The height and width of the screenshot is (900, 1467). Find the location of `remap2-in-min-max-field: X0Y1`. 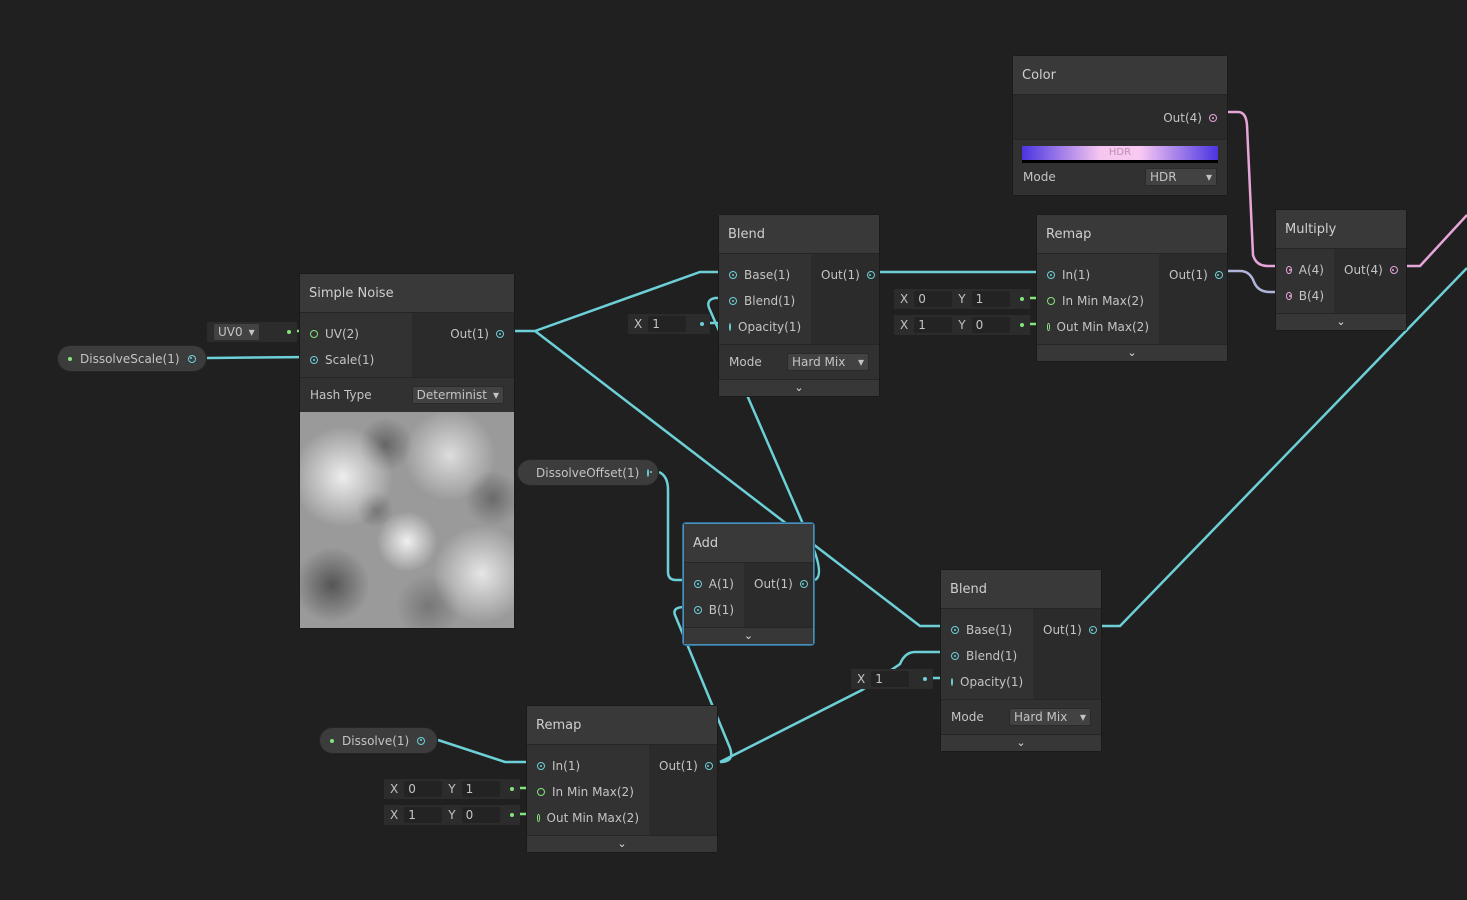

remap2-in-min-max-field: X0Y1 is located at coordinates (452, 789).